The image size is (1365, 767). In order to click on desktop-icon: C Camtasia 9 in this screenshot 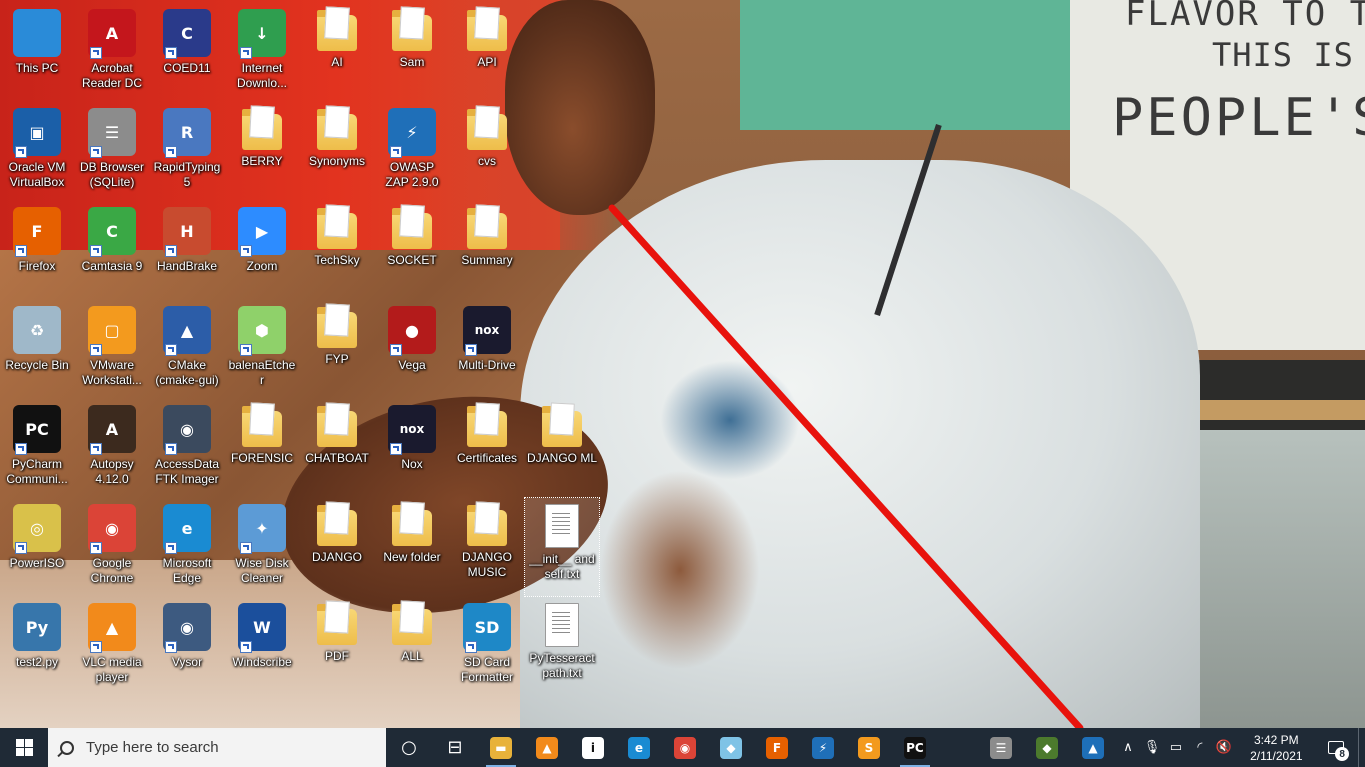, I will do `click(112, 250)`.